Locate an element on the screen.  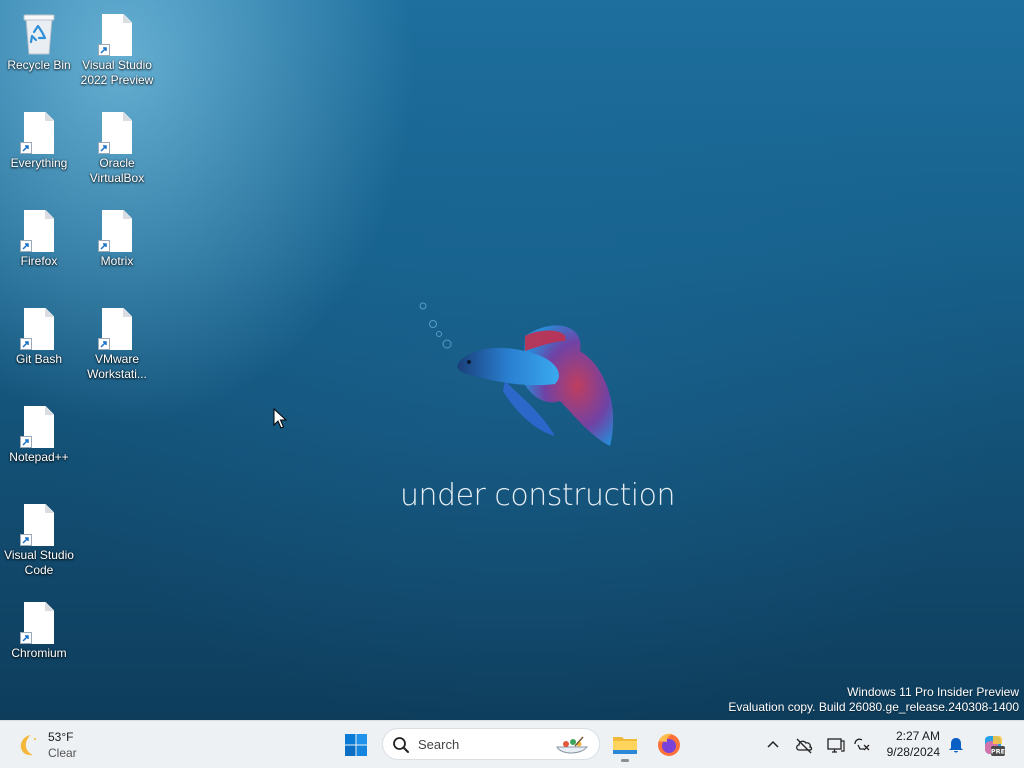
cloud-off-icon is located at coordinates (804, 746).